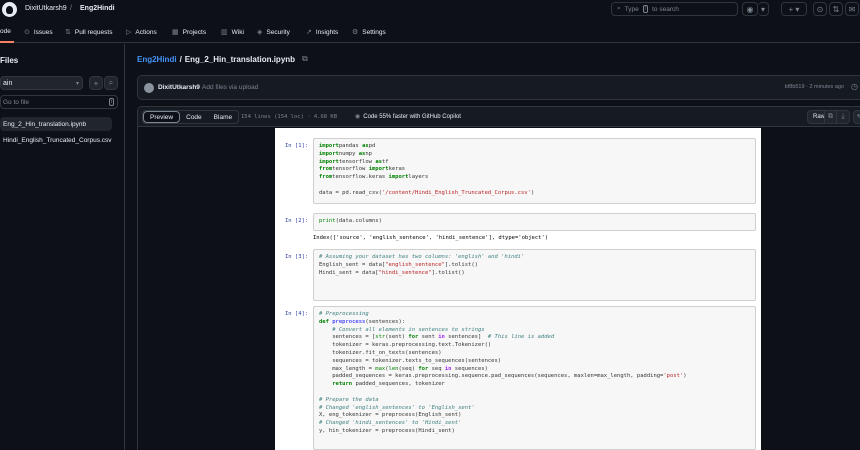 The width and height of the screenshot is (860, 450). I want to click on copilot-promo: ◉ Code 55% faster with GitHub Copilot, so click(408, 117).